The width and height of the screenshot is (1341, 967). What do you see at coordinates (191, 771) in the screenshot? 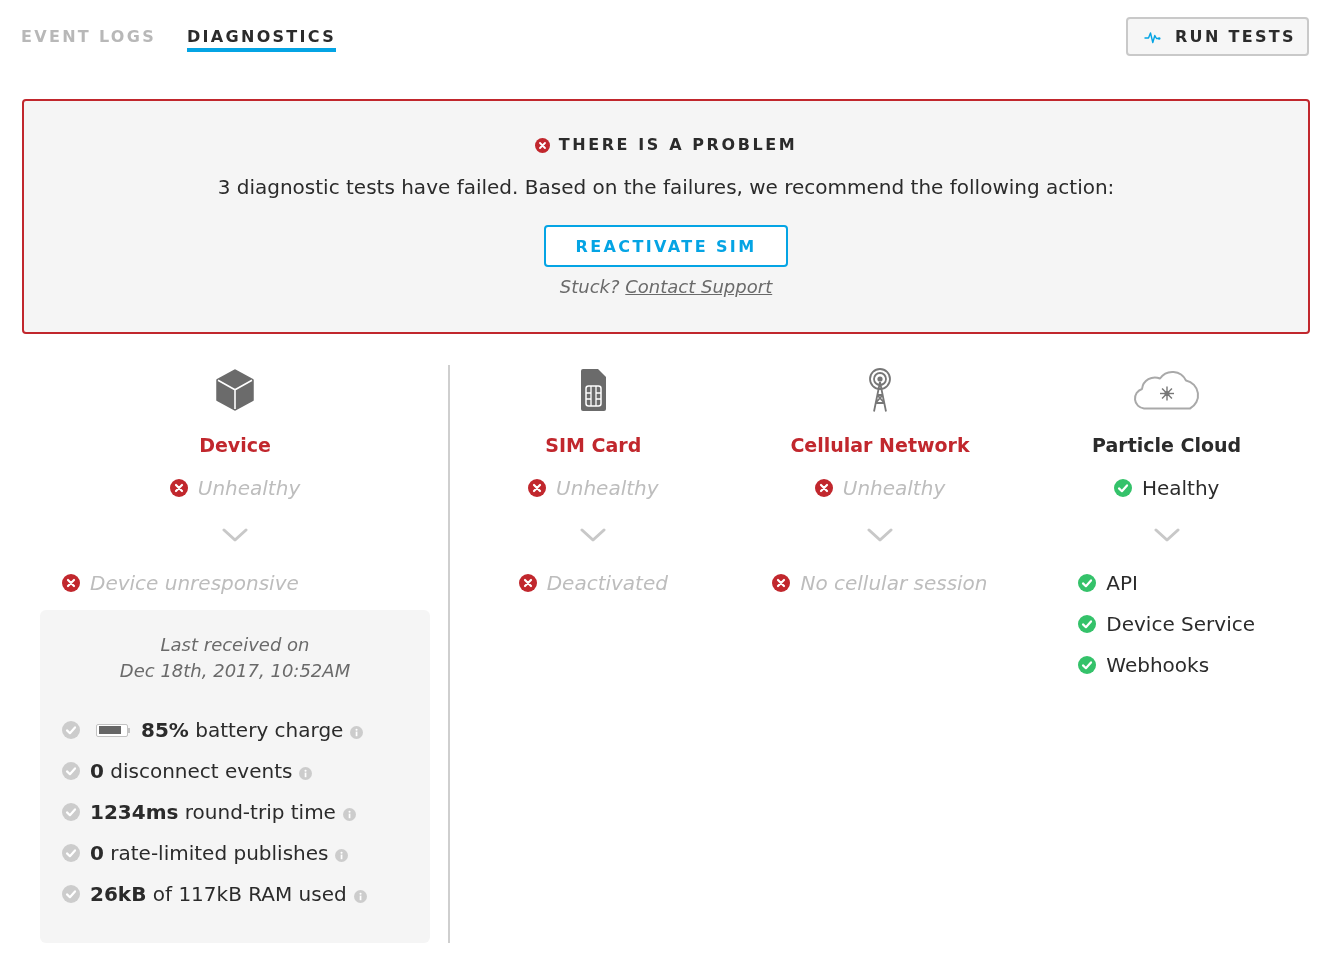
I see `metric-text: 0 disconnect events` at bounding box center [191, 771].